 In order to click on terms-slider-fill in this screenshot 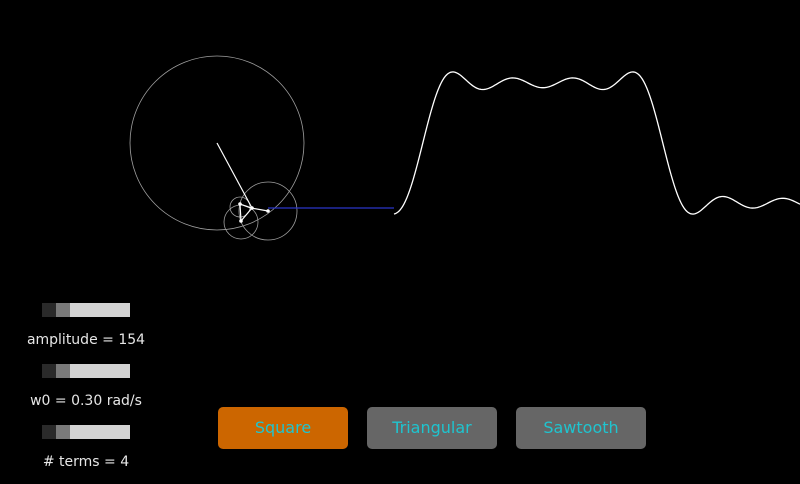, I will do `click(49, 432)`.